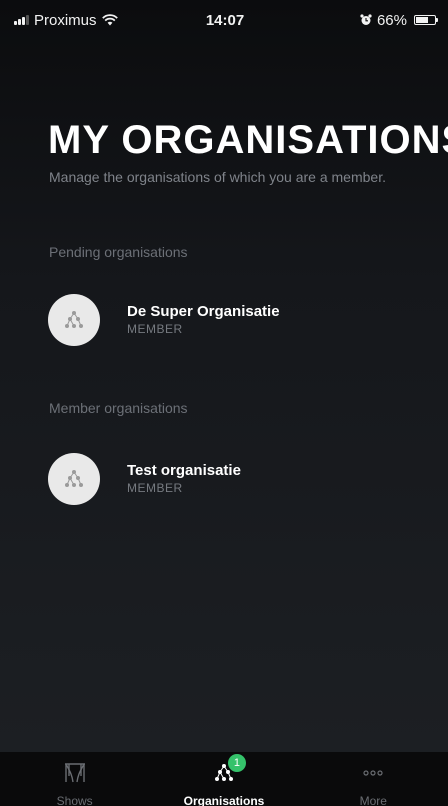  I want to click on section-label-member: Member organisations, so click(118, 408).